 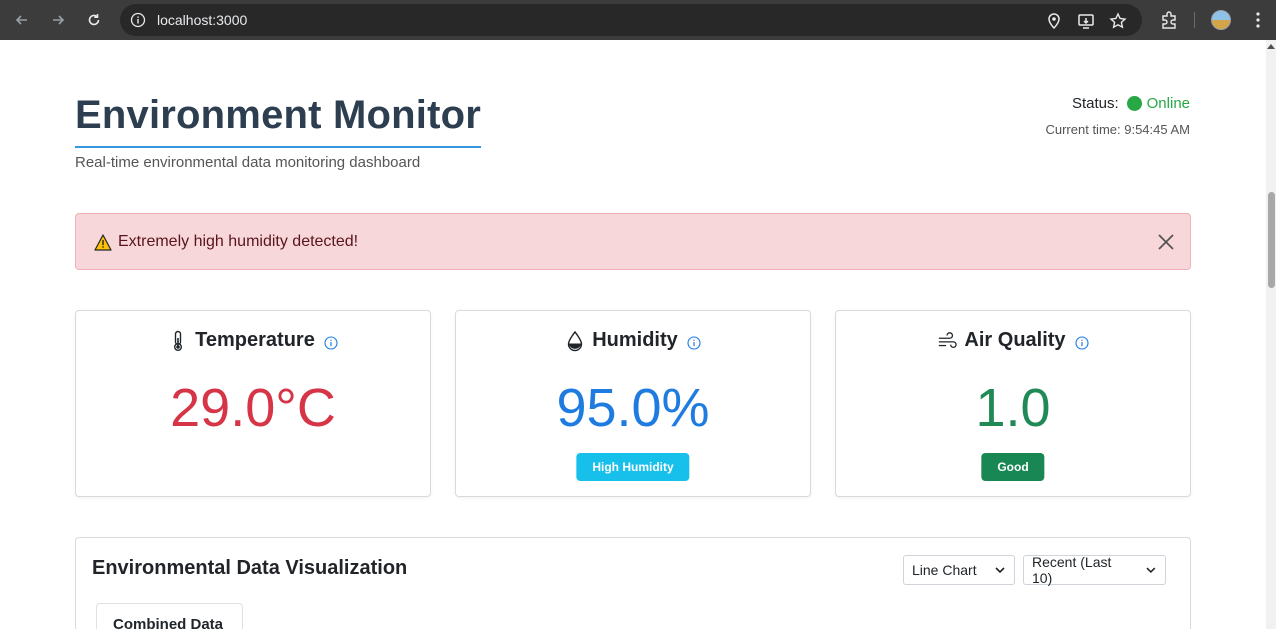 I want to click on scroll-up-arrow-icon, so click(x=1271, y=46).